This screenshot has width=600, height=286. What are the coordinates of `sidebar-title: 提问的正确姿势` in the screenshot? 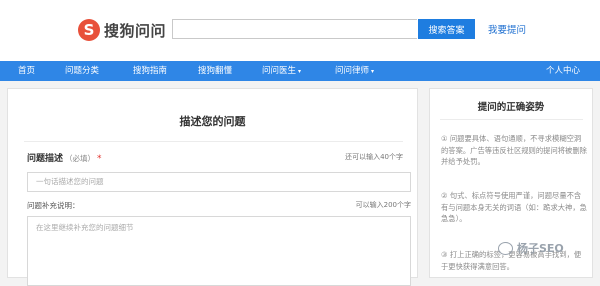 It's located at (511, 107).